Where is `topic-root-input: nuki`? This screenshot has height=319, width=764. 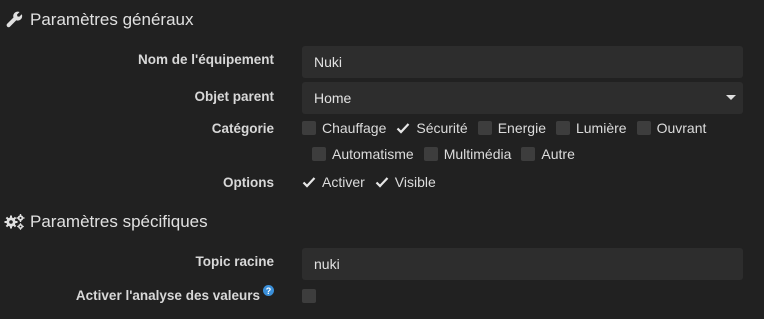
topic-root-input: nuki is located at coordinates (522, 264).